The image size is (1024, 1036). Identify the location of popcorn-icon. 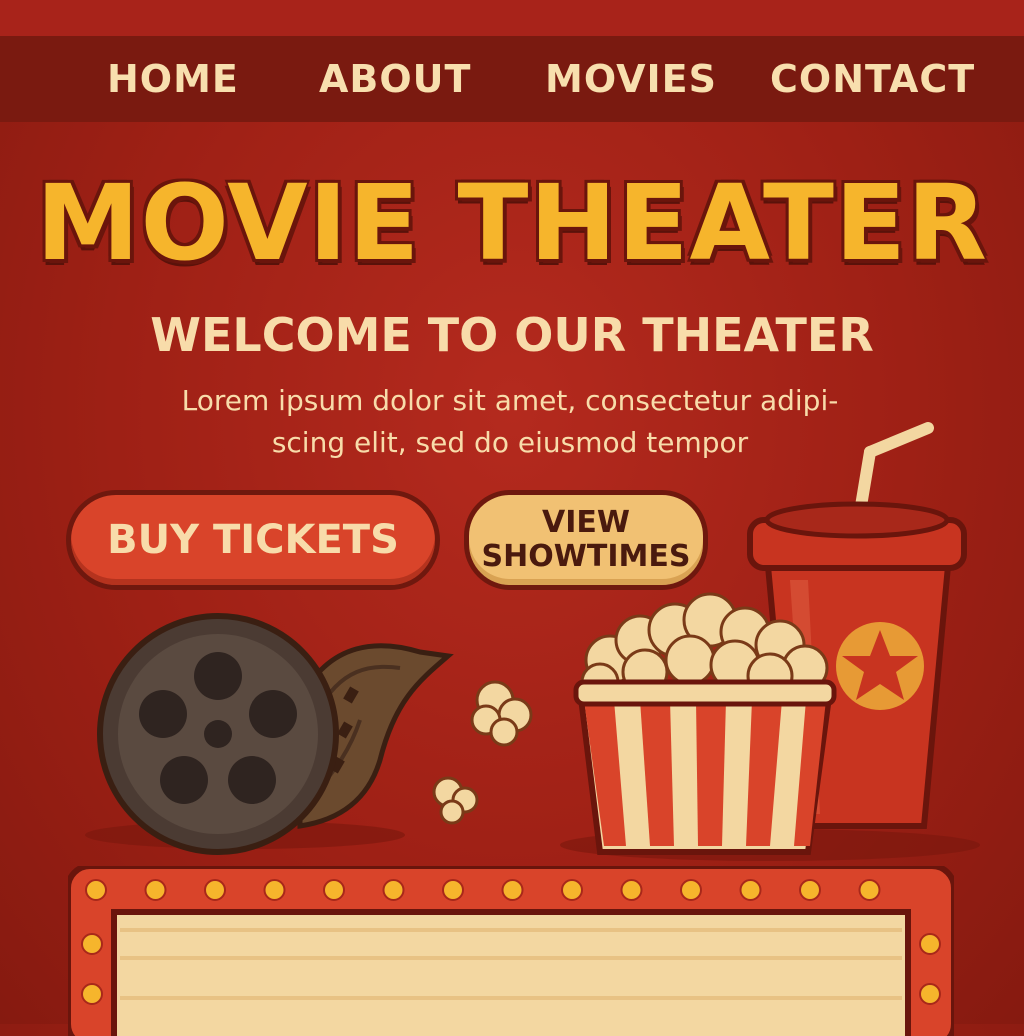
(705, 723).